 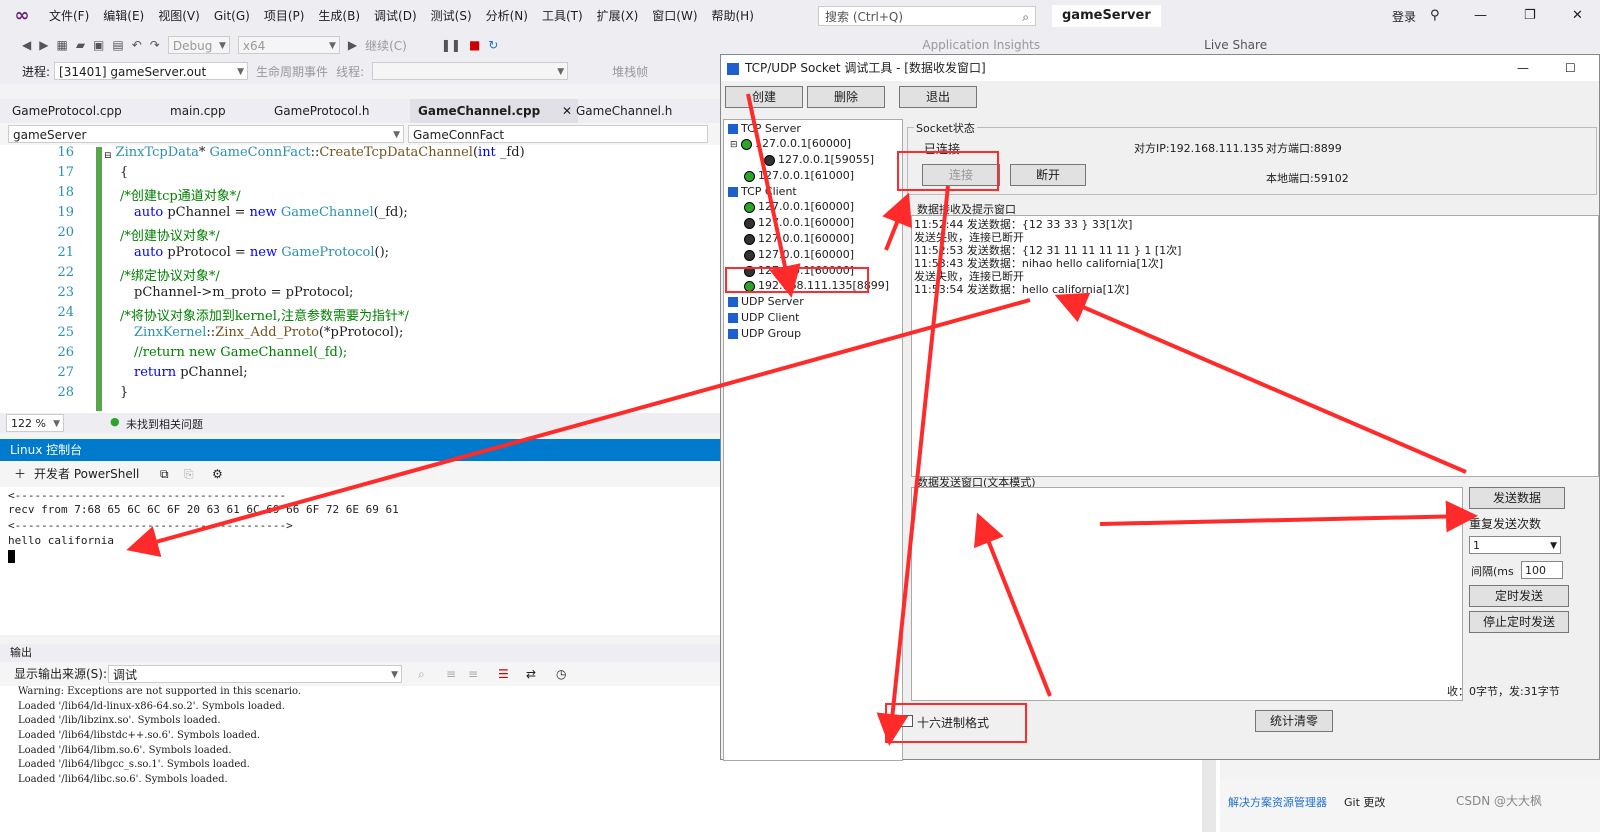 I want to click on code-token: (_fd);, so click(x=390, y=212).